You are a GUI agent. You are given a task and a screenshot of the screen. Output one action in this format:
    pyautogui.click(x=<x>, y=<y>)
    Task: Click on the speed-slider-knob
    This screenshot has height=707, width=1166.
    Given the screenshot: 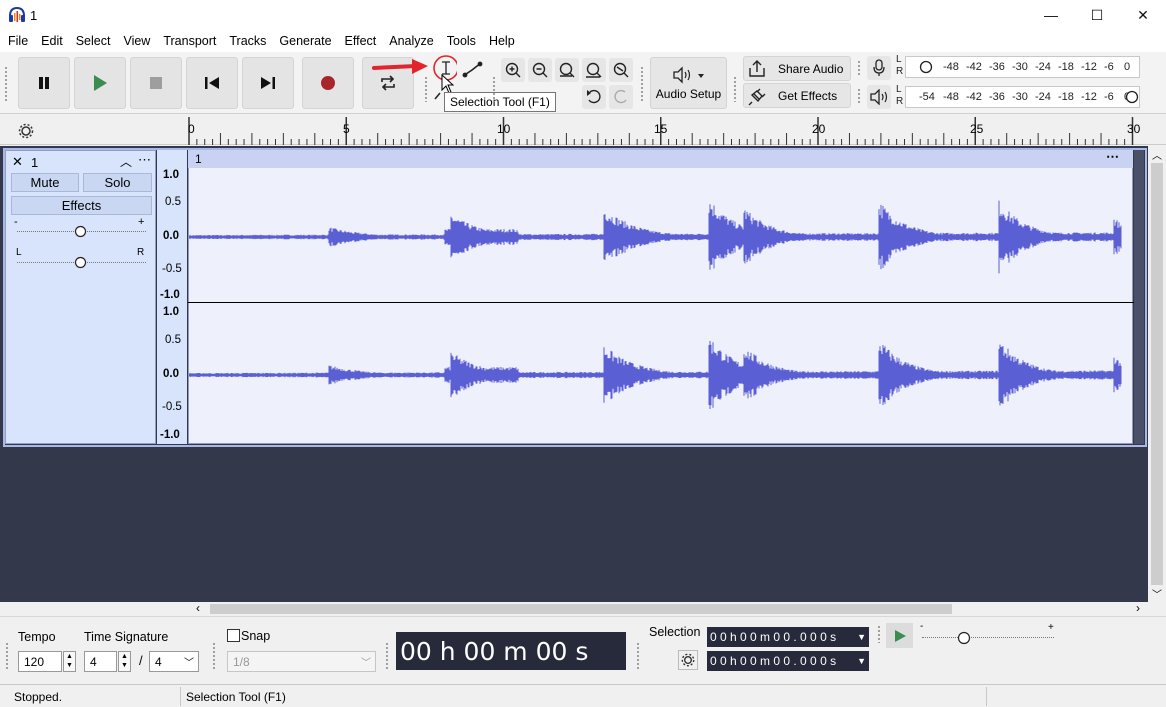 What is the action you would take?
    pyautogui.click(x=964, y=638)
    